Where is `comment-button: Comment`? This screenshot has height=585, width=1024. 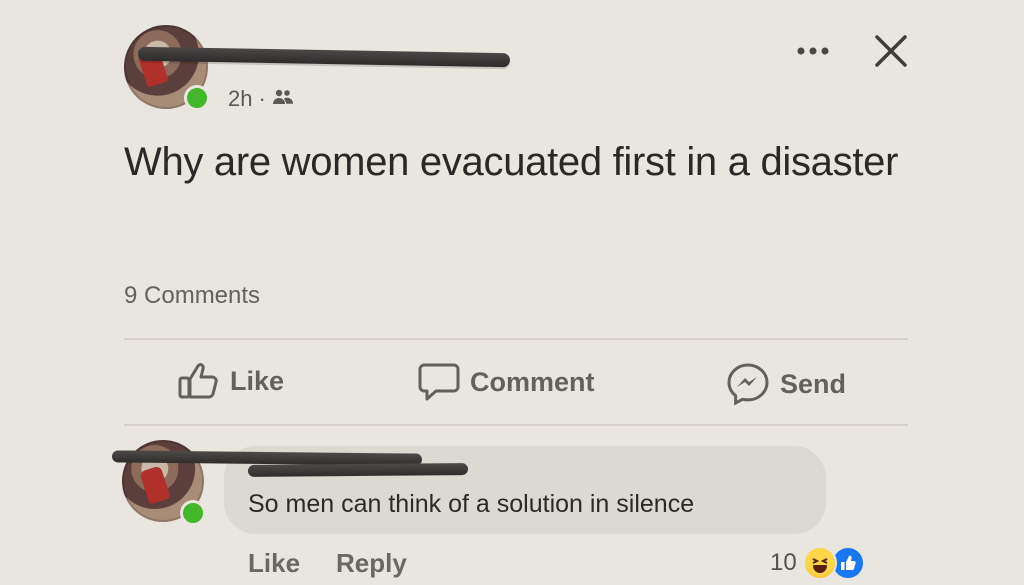
comment-button: Comment is located at coordinates (506, 382).